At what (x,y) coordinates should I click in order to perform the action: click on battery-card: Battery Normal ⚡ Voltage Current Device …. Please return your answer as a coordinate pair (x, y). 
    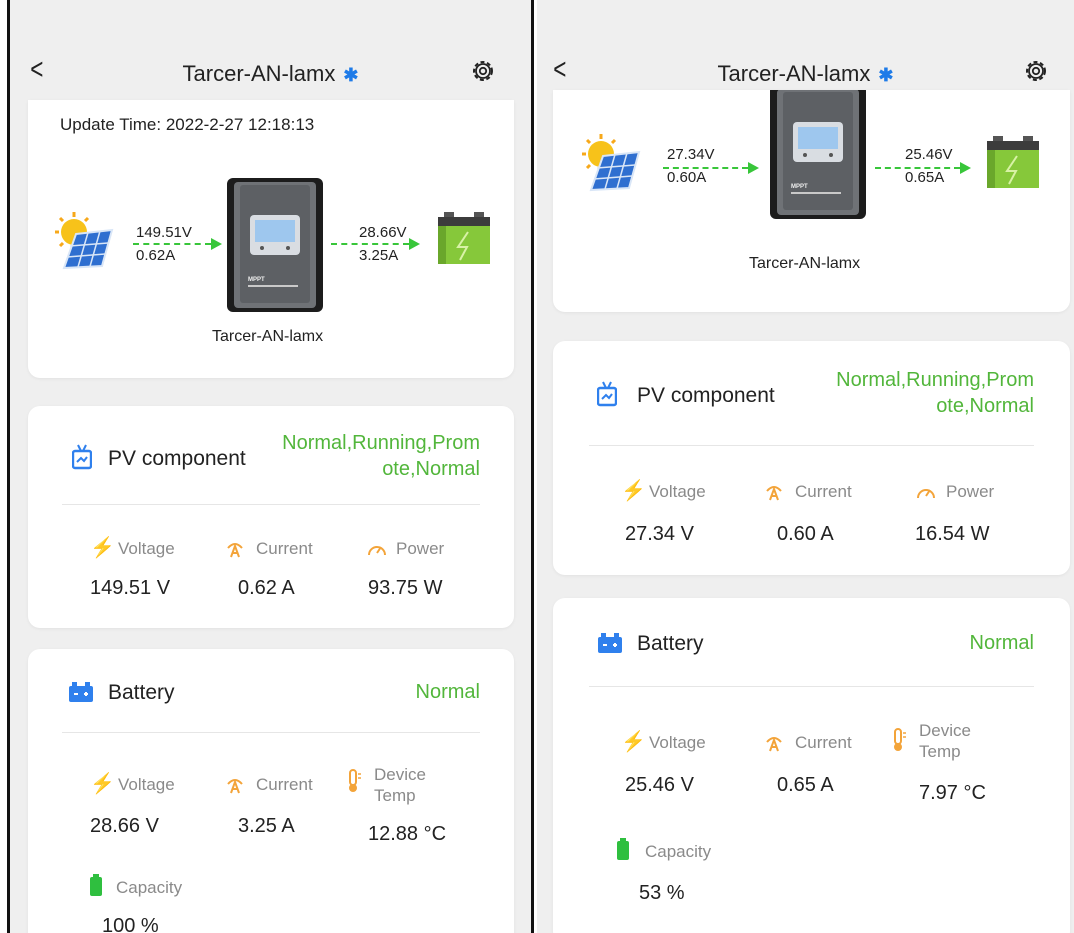
    Looking at the image, I should click on (271, 791).